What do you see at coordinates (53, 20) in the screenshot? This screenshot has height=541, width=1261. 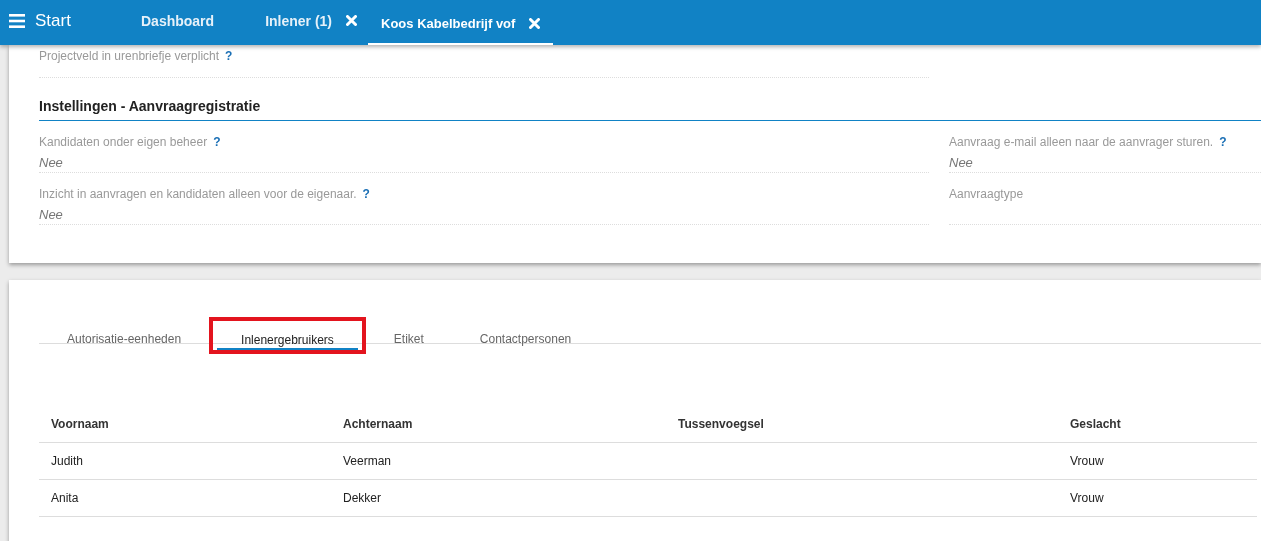 I see `start-link: Start` at bounding box center [53, 20].